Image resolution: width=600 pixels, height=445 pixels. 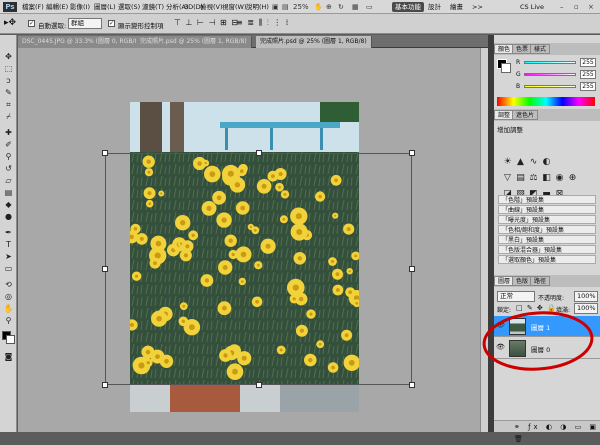 What do you see at coordinates (262, 23) in the screenshot?
I see `distribute-icons: ≡ ≣ ⫼ ⫶ ⋮ ⁞` at bounding box center [262, 23].